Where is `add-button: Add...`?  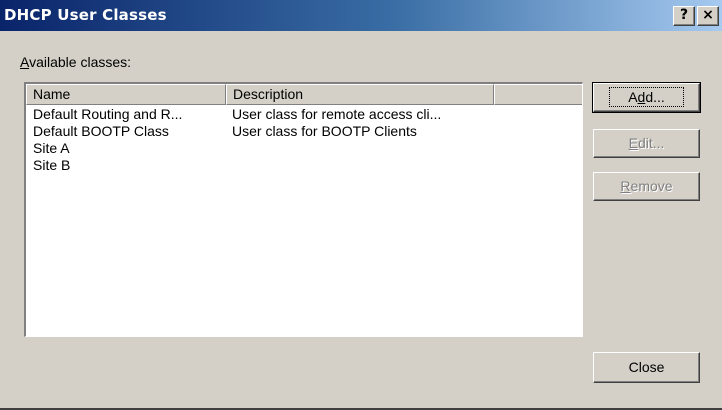 add-button: Add... is located at coordinates (646, 97).